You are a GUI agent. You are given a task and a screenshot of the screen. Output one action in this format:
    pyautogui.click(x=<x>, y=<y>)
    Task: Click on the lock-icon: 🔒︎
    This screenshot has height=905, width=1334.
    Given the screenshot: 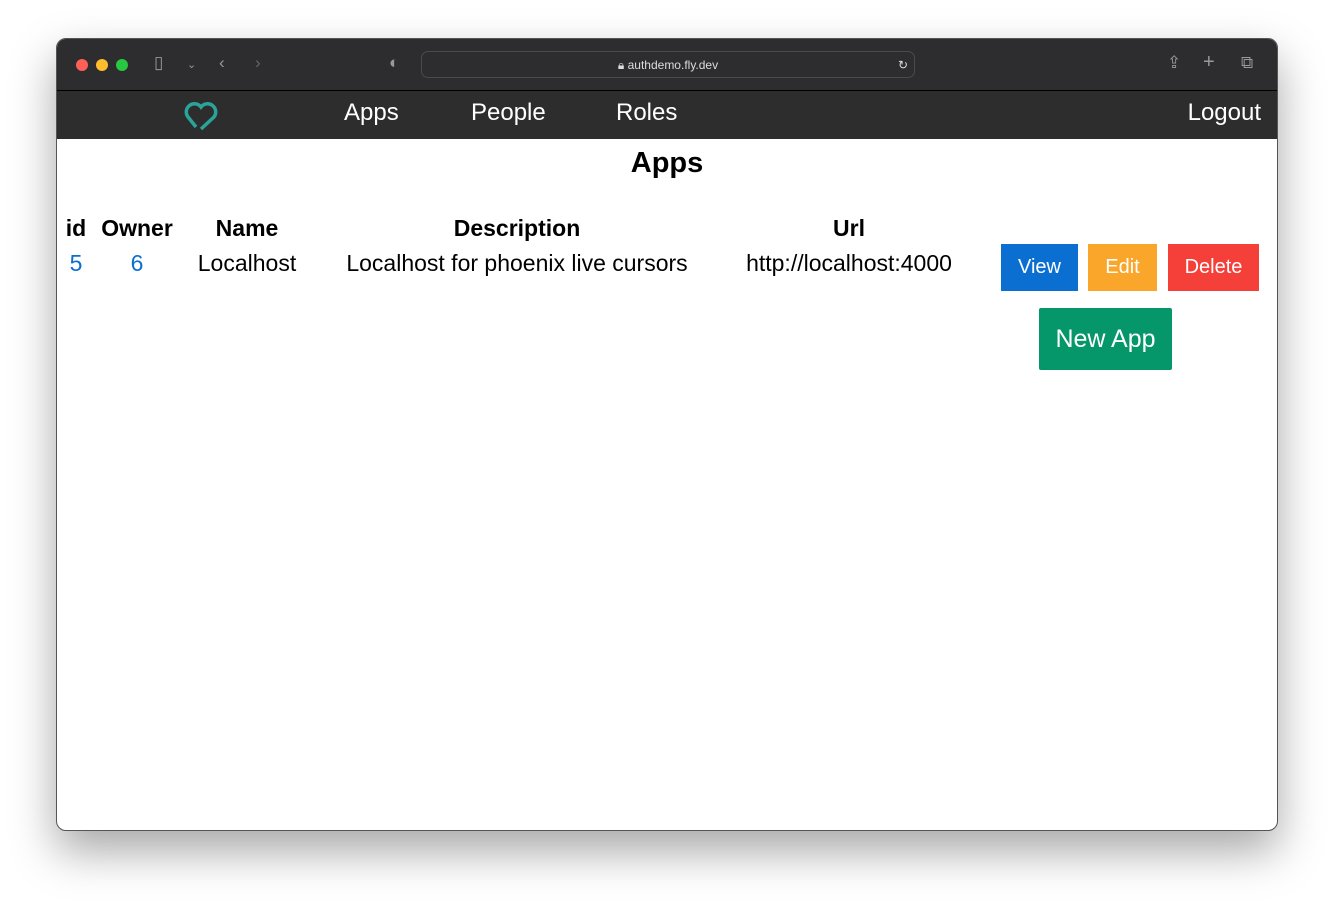 What is the action you would take?
    pyautogui.click(x=621, y=65)
    